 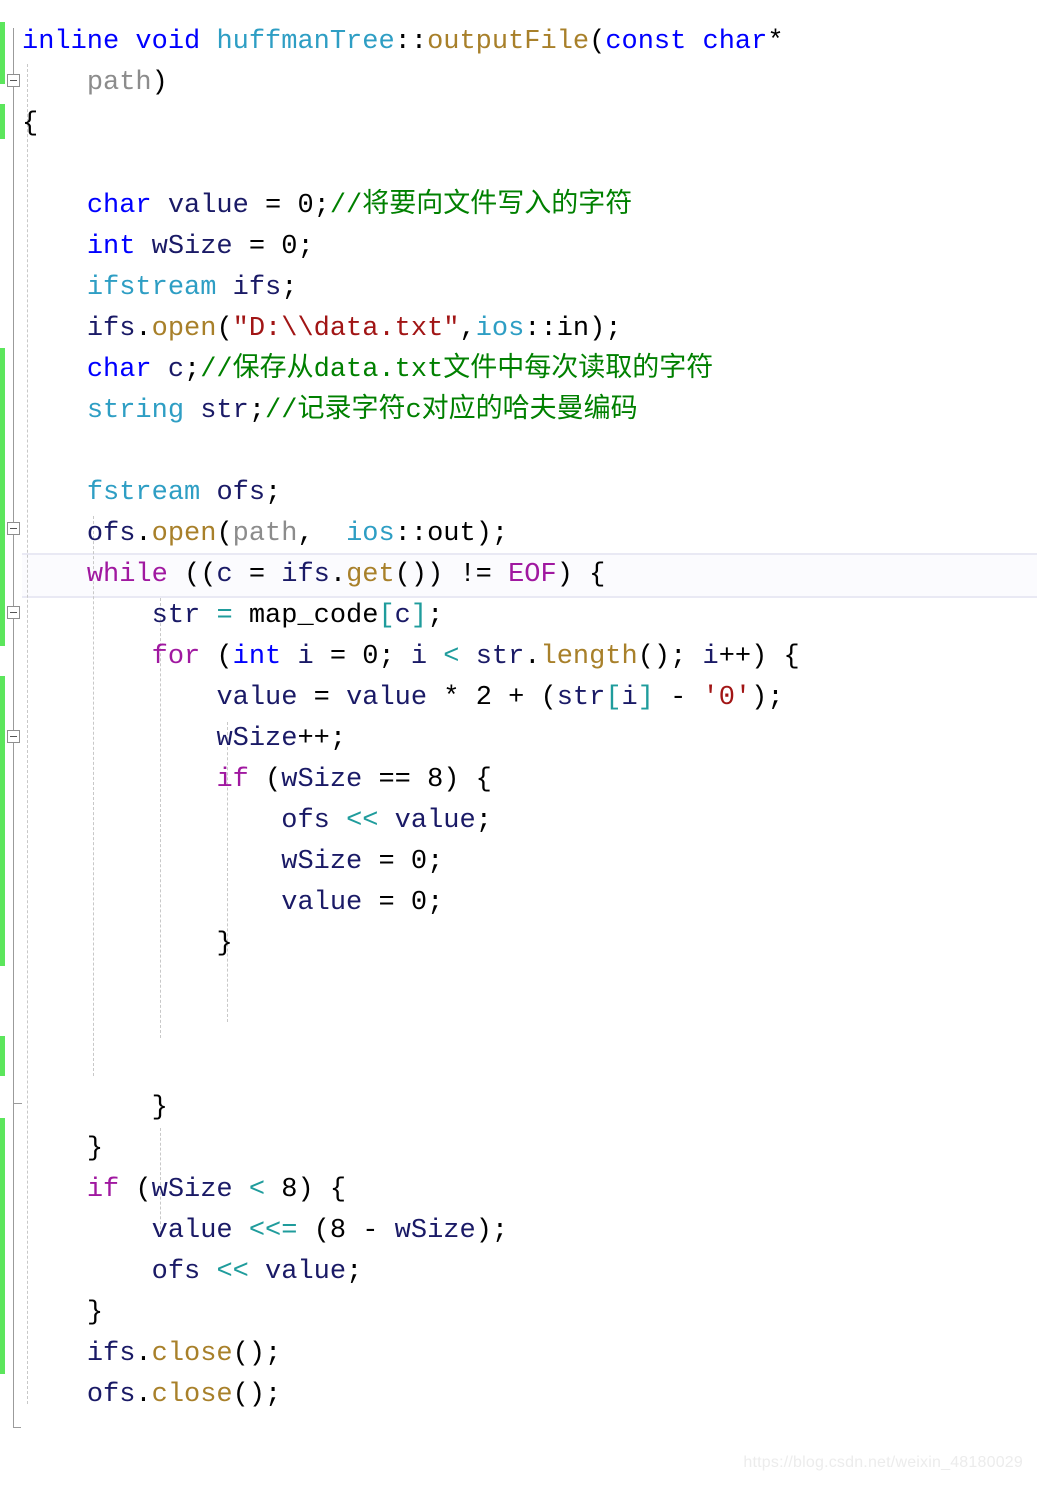 What do you see at coordinates (646, 42) in the screenshot?
I see `code-token: const` at bounding box center [646, 42].